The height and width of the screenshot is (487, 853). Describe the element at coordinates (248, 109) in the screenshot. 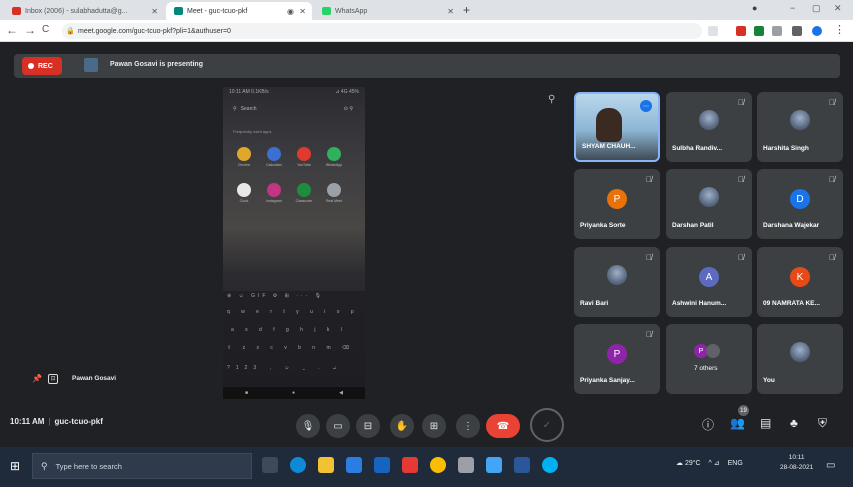

I see `phone-search-text: Search` at that location.